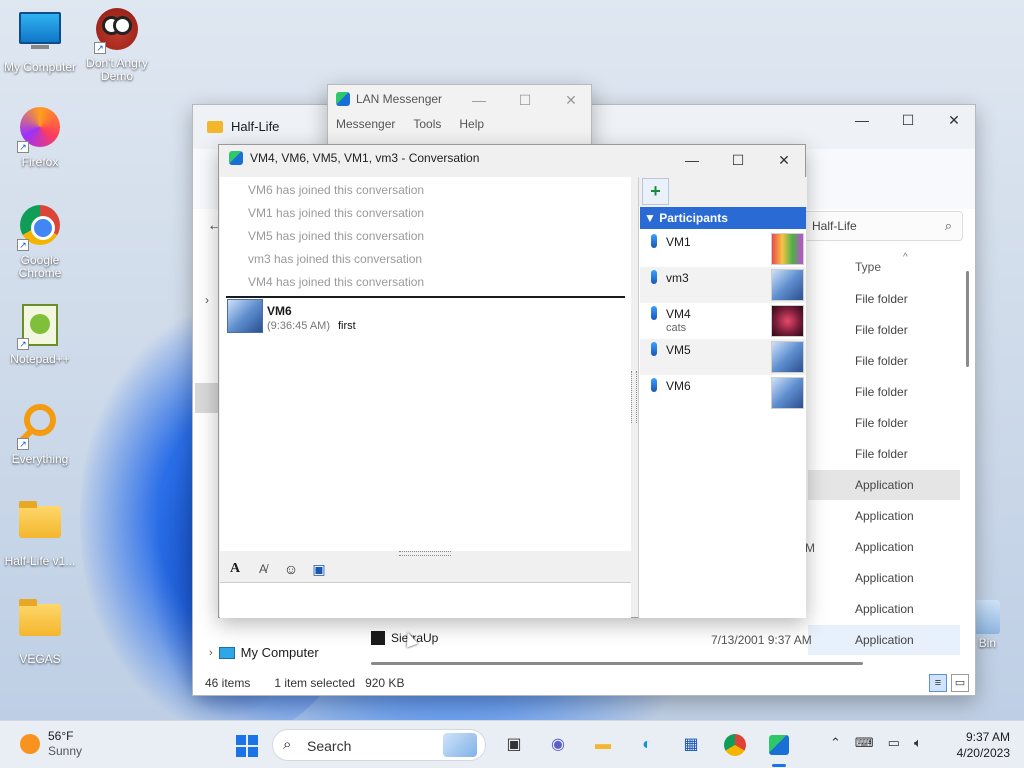  Describe the element at coordinates (647, 745) in the screenshot. I see `edge-icon: ◐` at that location.